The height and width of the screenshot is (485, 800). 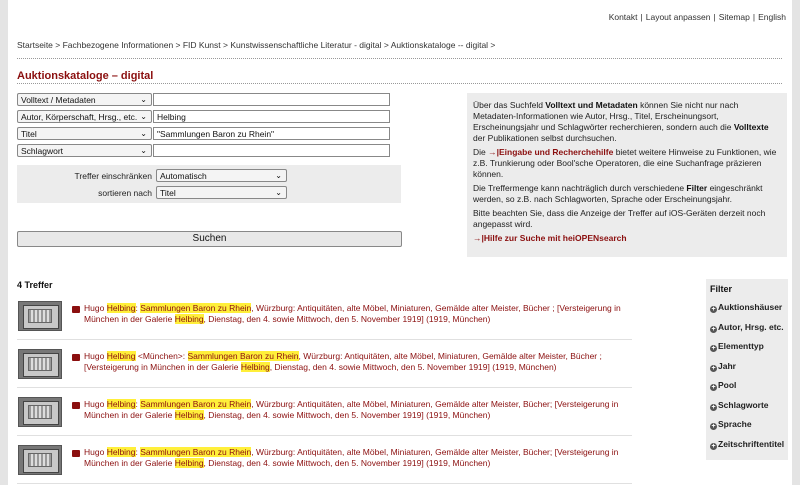 I want to click on filter-auktionshaeuser: + Auktionshäuser, so click(x=747, y=312).